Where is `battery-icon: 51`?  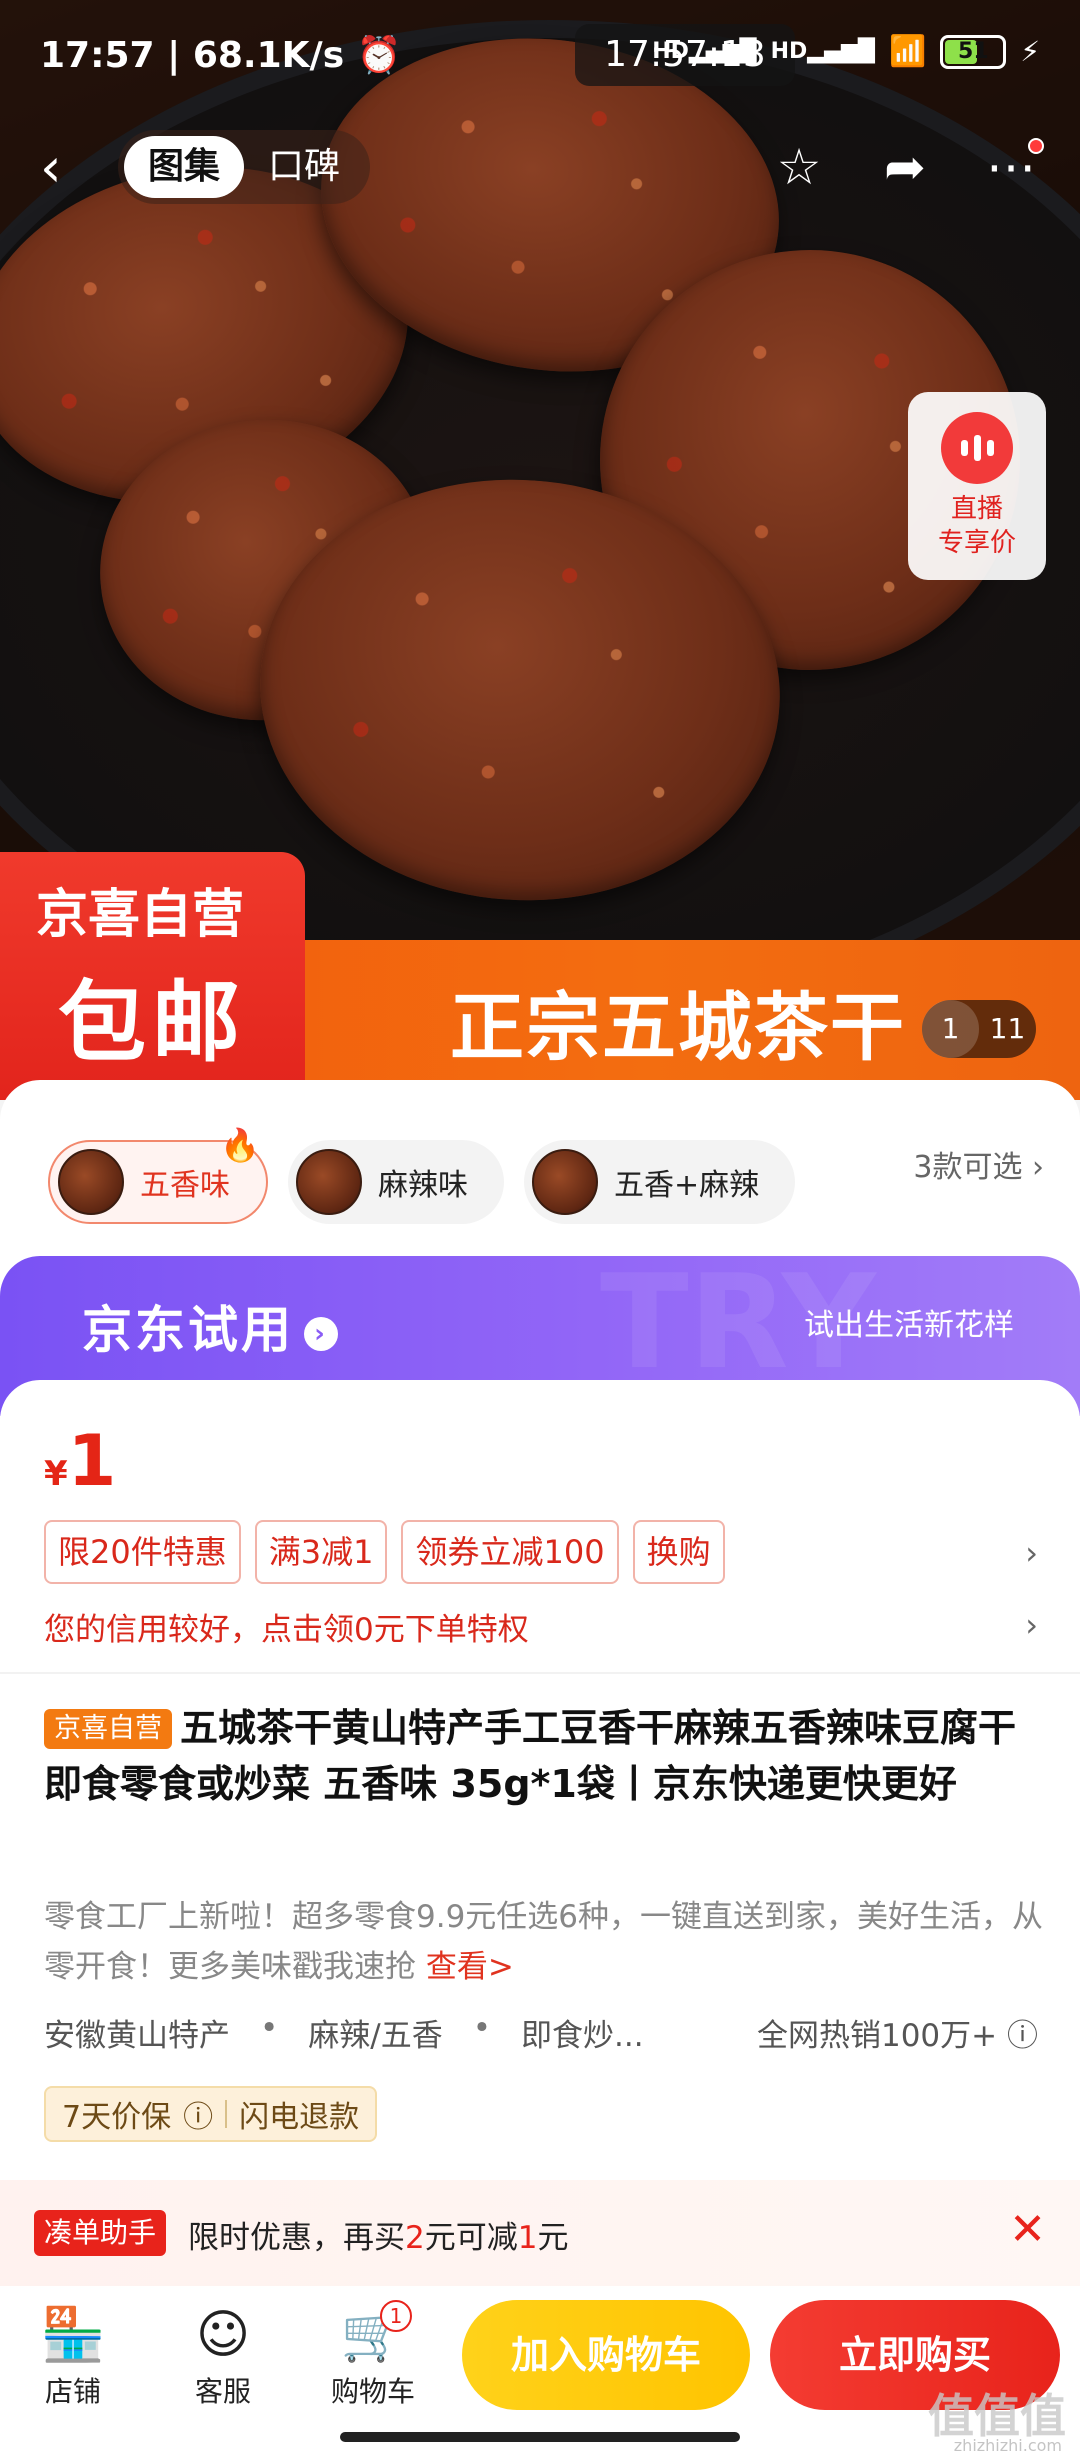 battery-icon: 51 is located at coordinates (973, 51).